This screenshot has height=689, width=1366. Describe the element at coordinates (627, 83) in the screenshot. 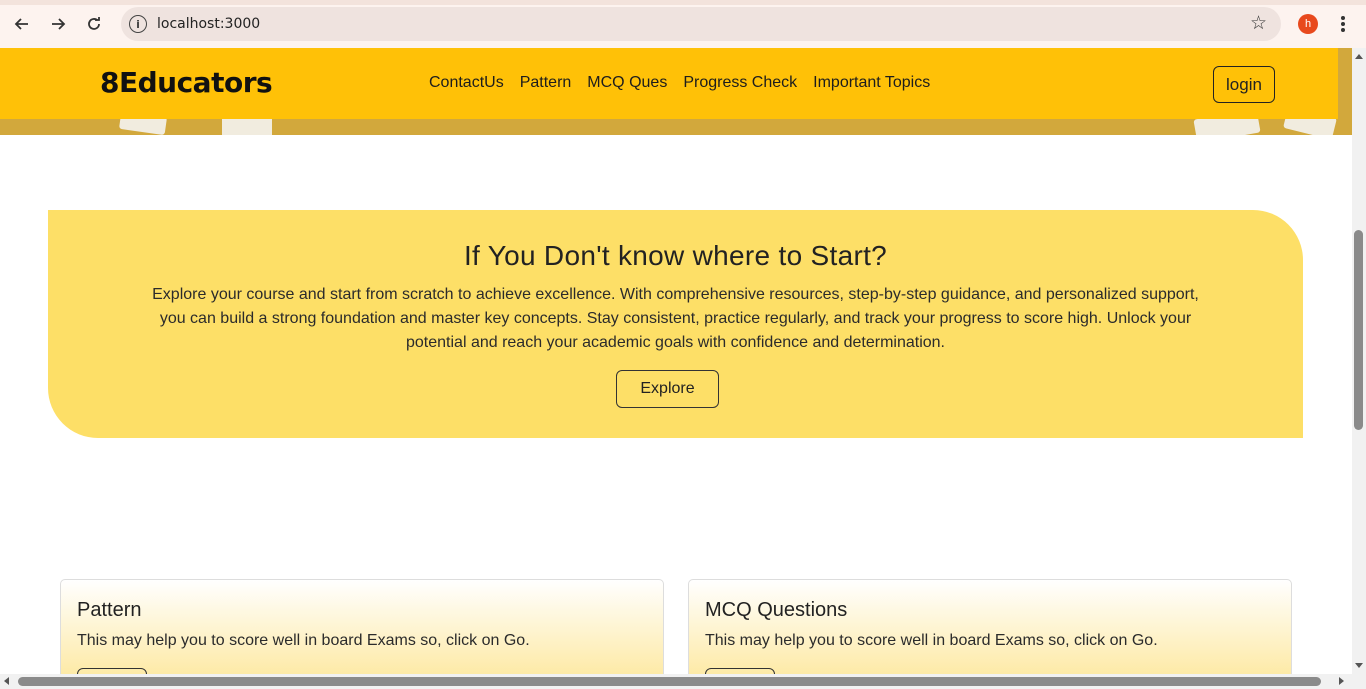

I see `nav-link-mcq-ques: MCQ Ques` at that location.